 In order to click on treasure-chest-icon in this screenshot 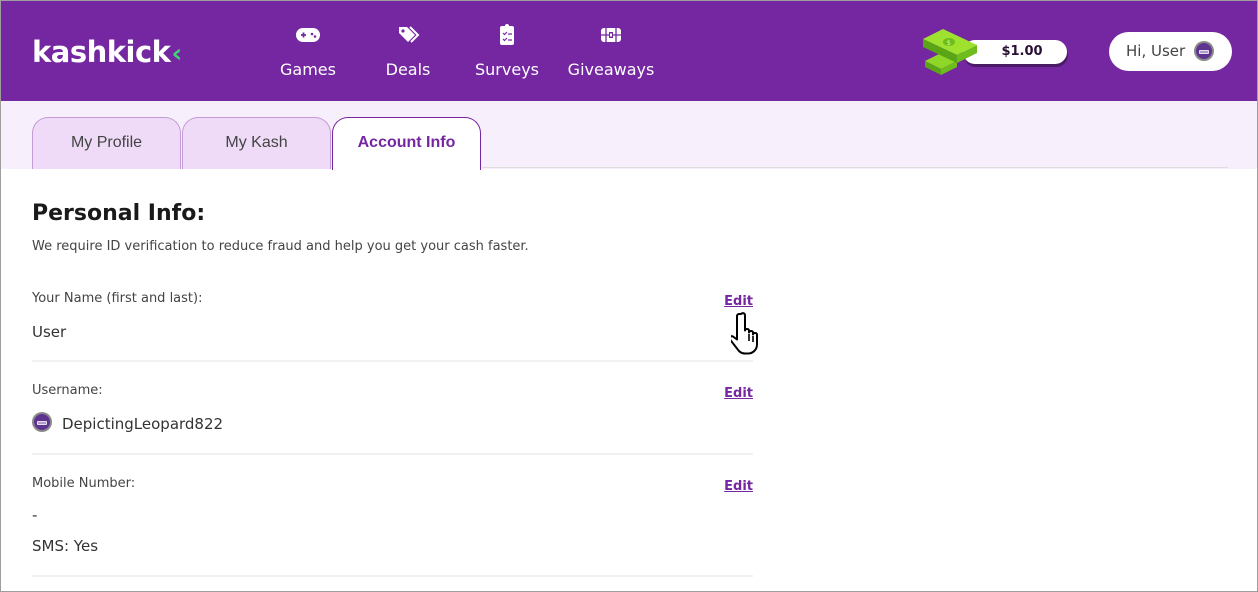, I will do `click(611, 35)`.